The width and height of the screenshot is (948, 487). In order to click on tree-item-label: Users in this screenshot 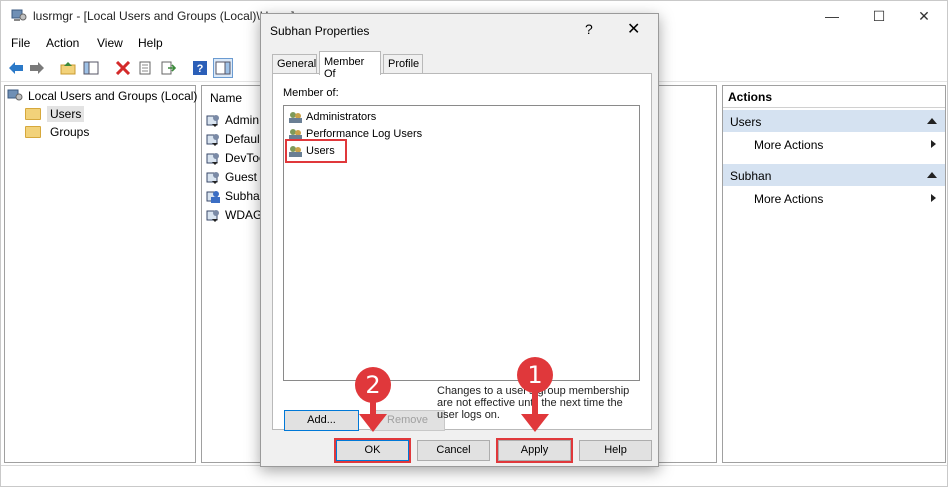, I will do `click(66, 114)`.